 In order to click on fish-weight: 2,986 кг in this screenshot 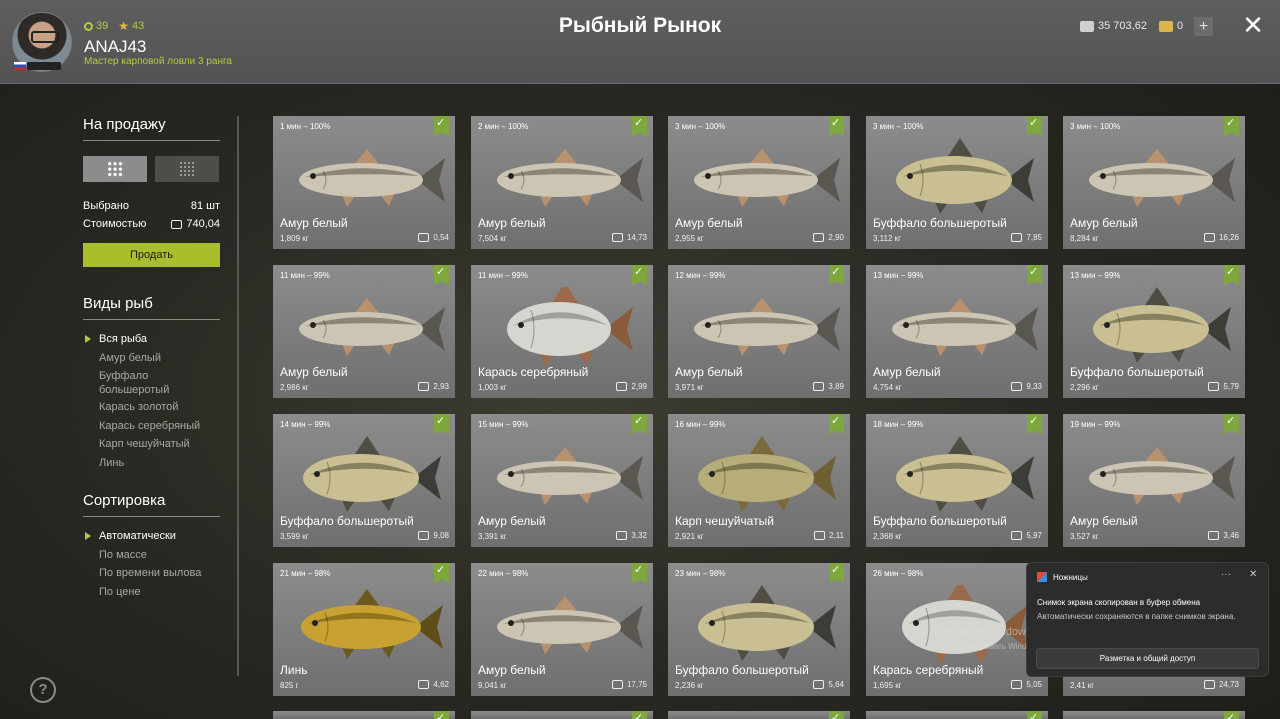, I will do `click(294, 387)`.